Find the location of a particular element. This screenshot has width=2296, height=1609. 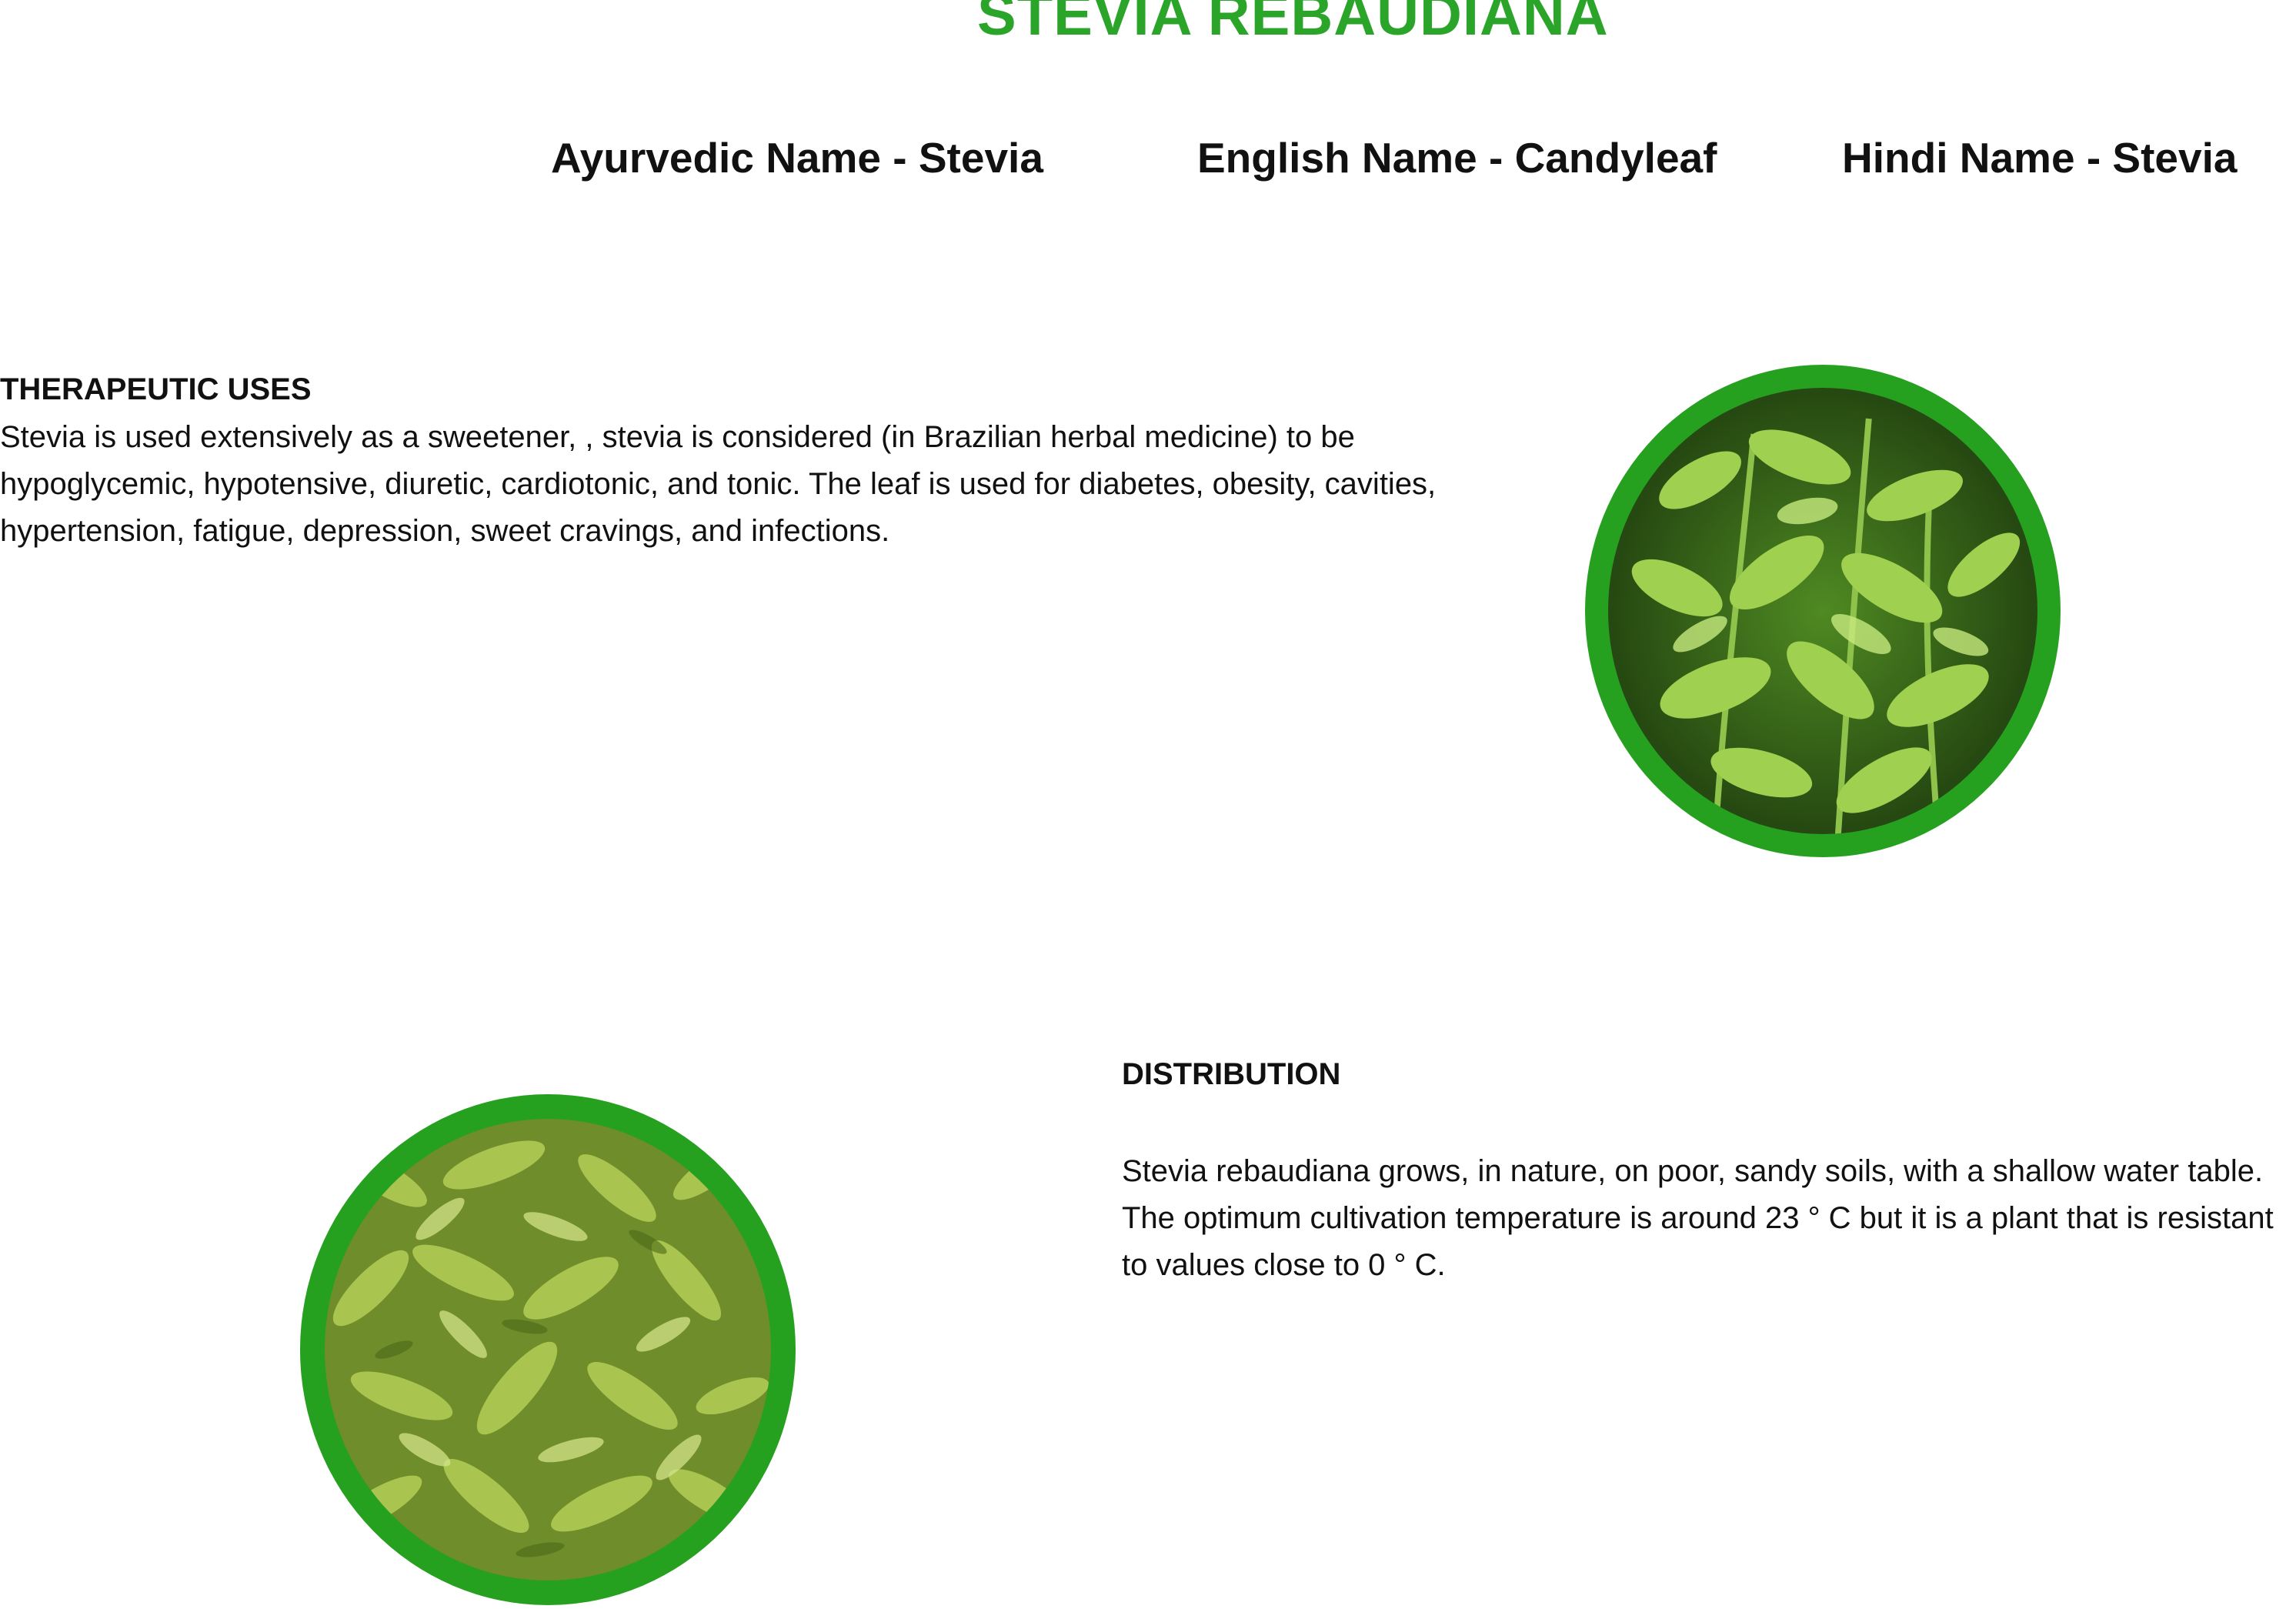

fresh-stevia-plant-image is located at coordinates (1822, 611).